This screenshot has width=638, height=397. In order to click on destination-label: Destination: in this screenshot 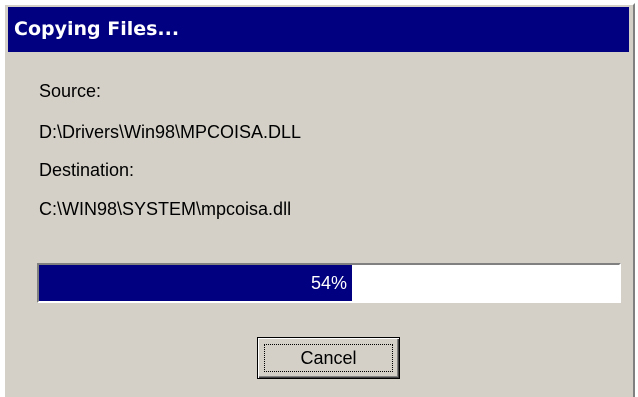, I will do `click(87, 170)`.